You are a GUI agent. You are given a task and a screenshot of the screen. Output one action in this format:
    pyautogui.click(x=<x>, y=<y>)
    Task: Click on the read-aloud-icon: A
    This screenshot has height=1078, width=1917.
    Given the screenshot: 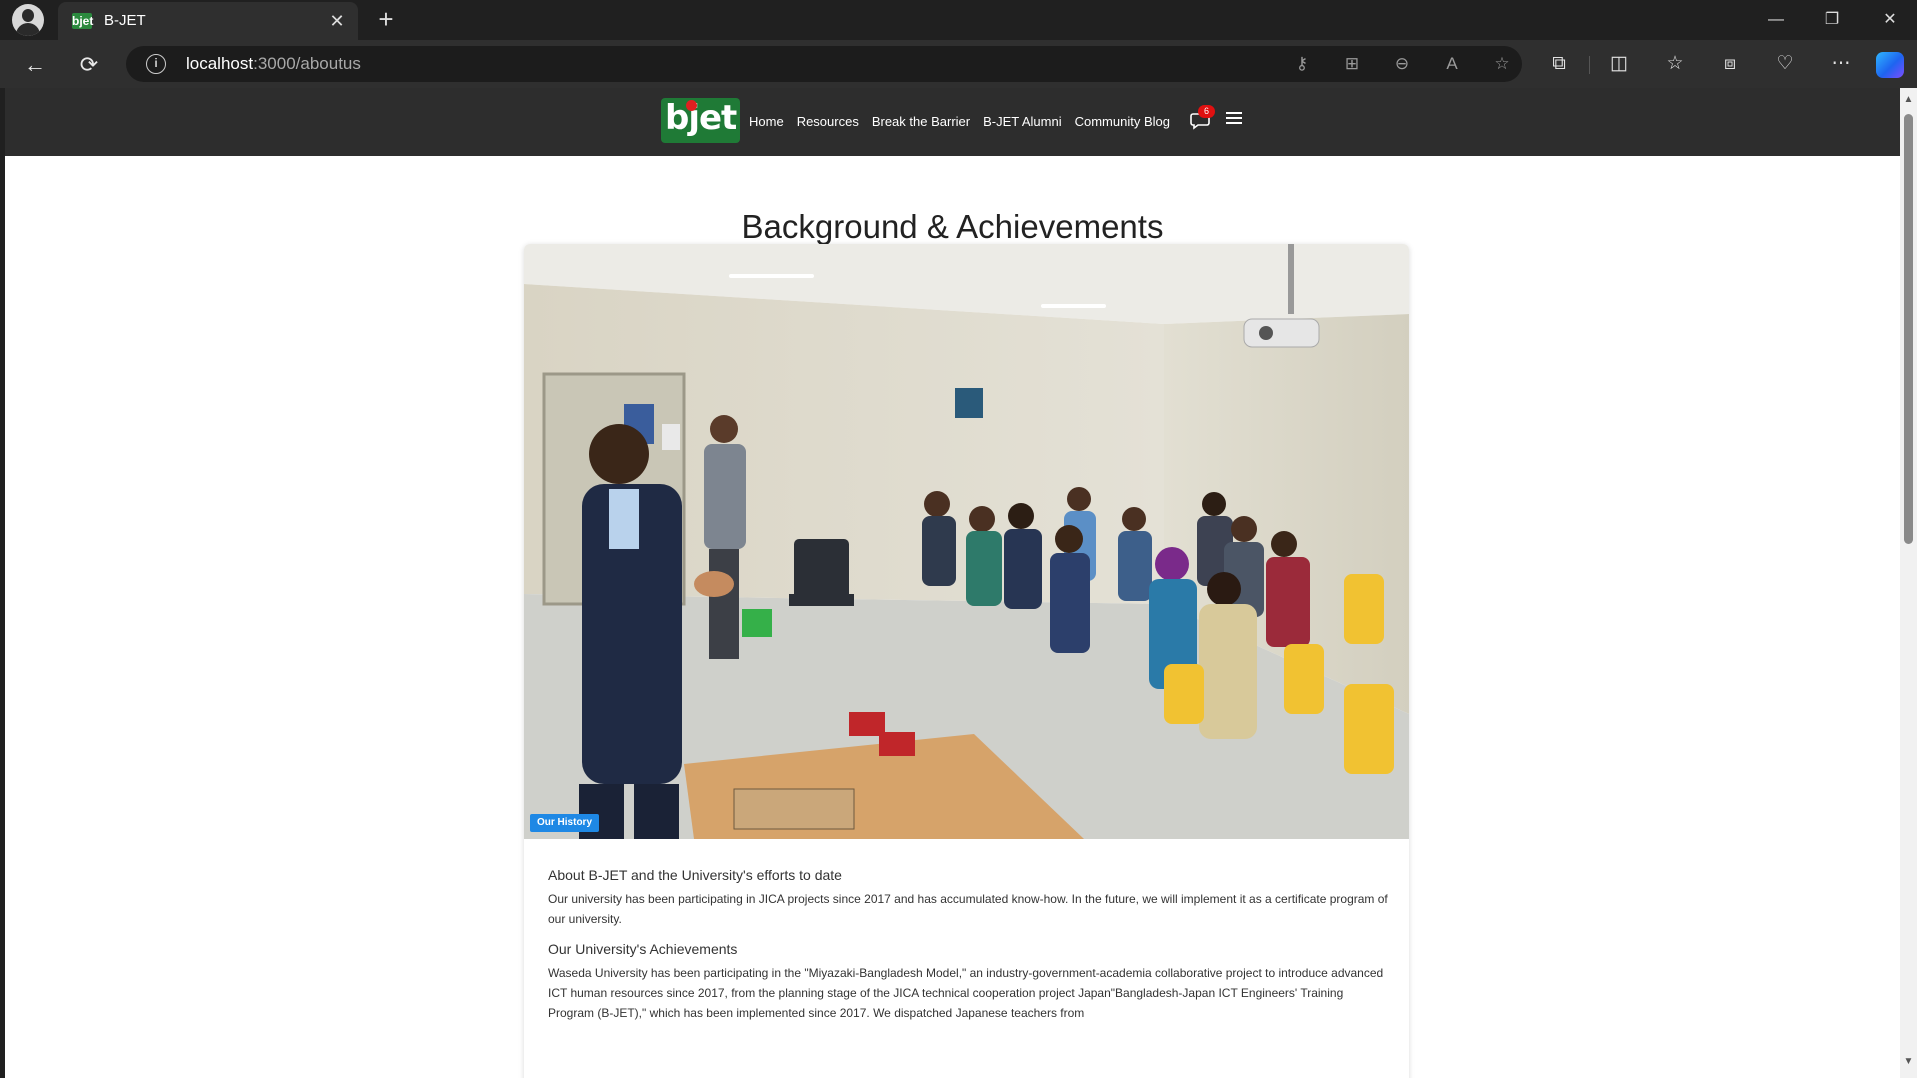 What is the action you would take?
    pyautogui.click(x=1452, y=64)
    